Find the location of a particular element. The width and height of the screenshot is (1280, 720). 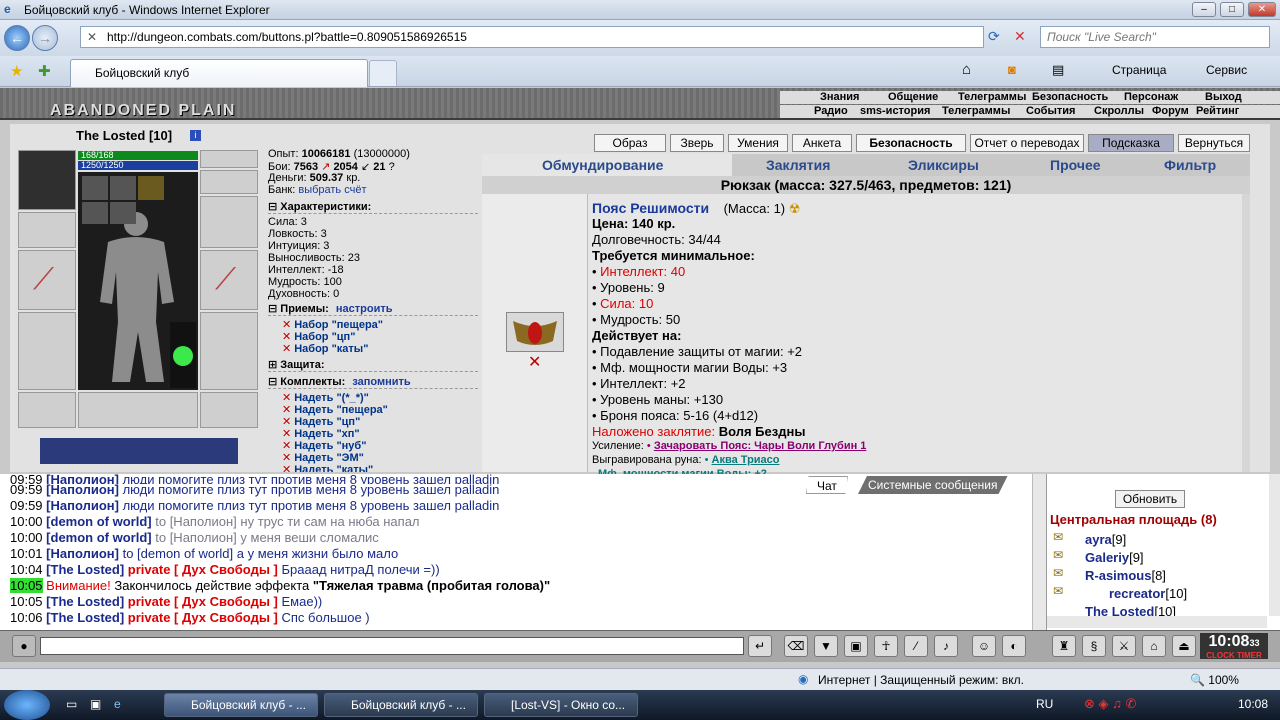

menu-scrolls: Скроллы is located at coordinates (1119, 111).